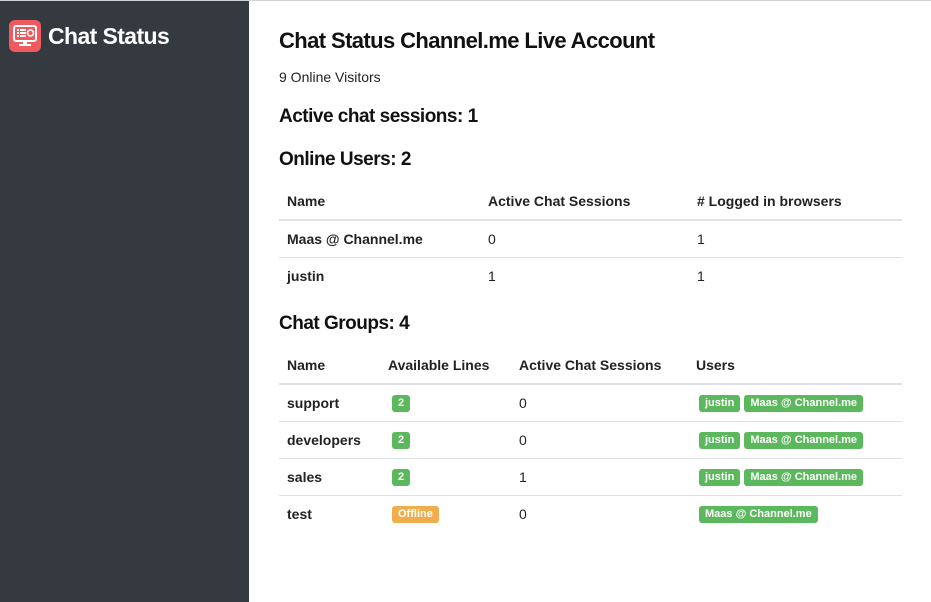 The height and width of the screenshot is (602, 931). Describe the element at coordinates (795, 365) in the screenshot. I see `column-header-users: Users` at that location.